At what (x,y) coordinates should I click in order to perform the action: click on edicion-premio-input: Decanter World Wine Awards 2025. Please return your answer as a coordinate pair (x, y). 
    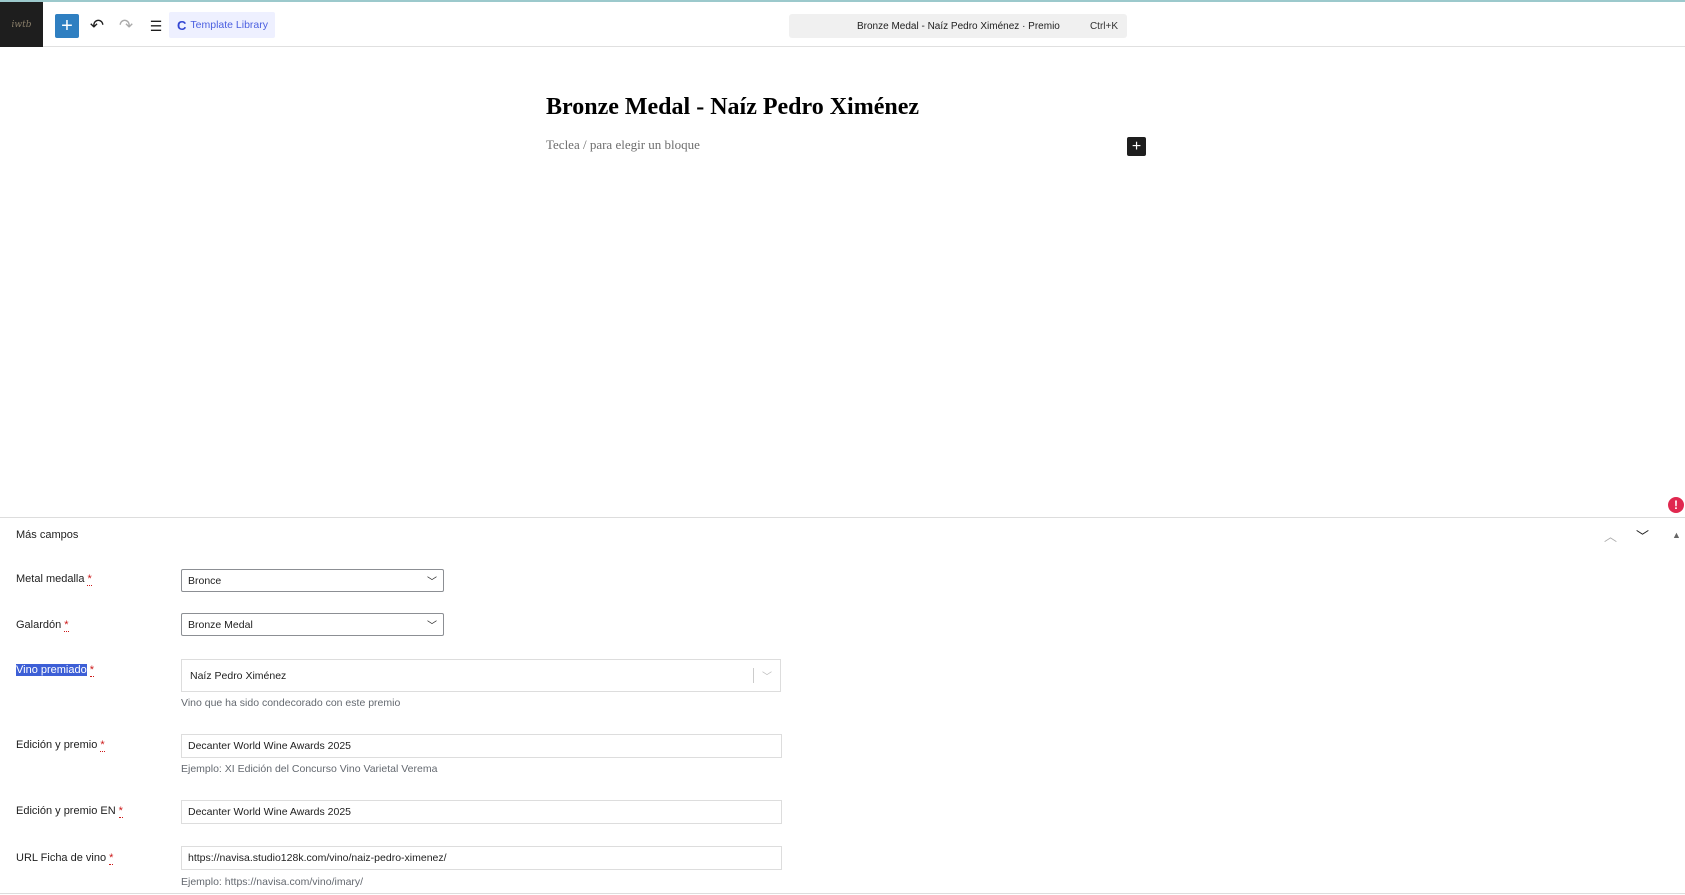
    Looking at the image, I should click on (481, 746).